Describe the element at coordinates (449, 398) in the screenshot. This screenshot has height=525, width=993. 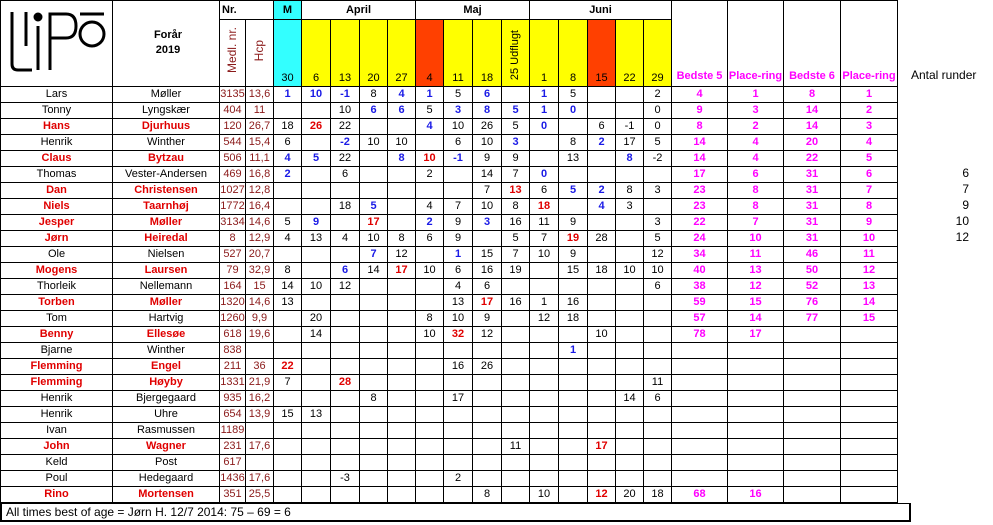
I see `player-row: Henrik Bjergegaard 935 16,2 8 17 14 6` at that location.